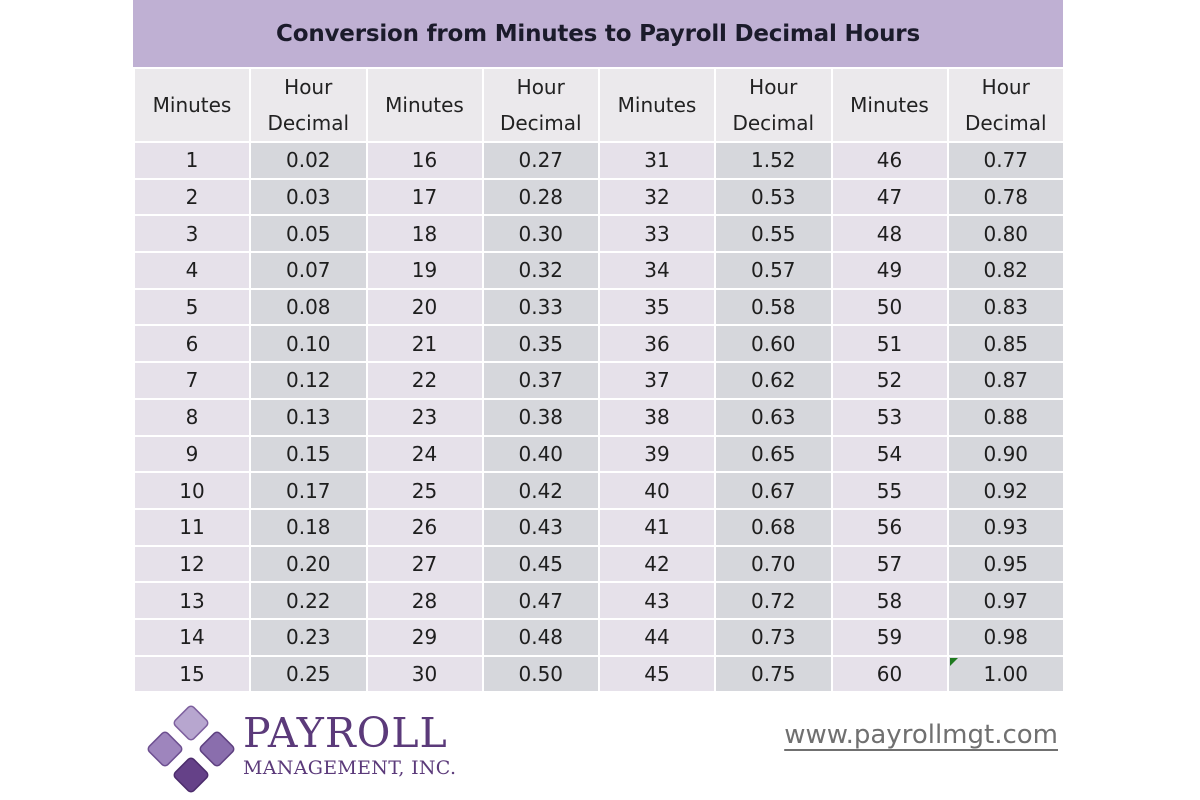 The height and width of the screenshot is (800, 1200). I want to click on hour-decimal-cell: 0.42, so click(540, 490).